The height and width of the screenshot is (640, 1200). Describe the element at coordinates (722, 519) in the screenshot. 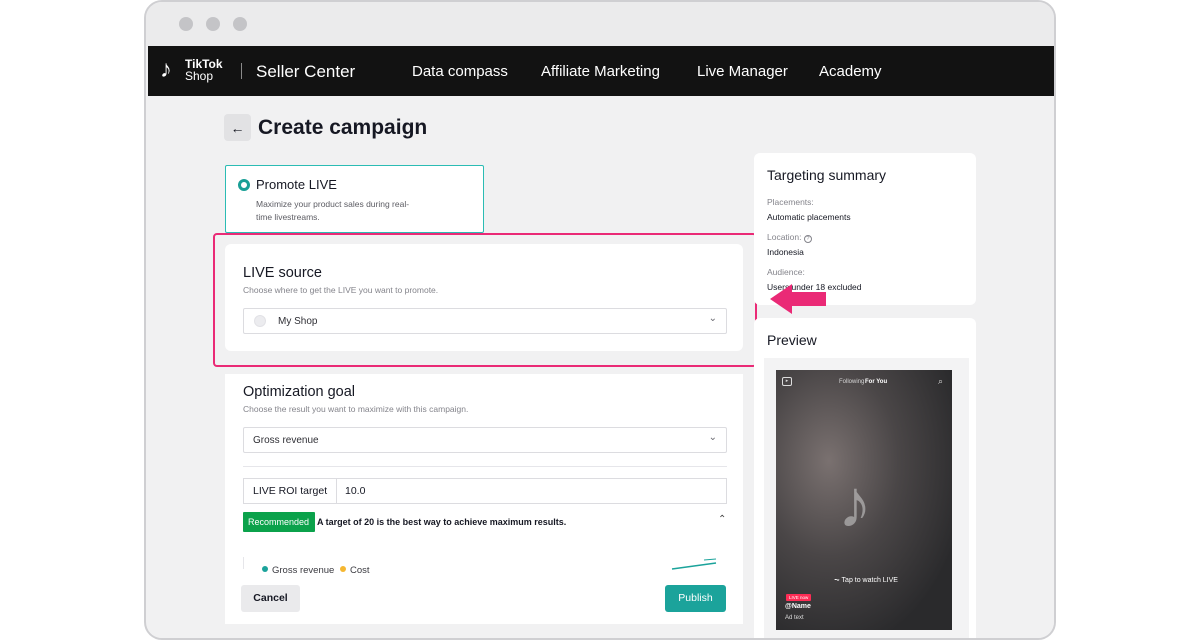

I see `chevron-up-icon: ⌃` at that location.